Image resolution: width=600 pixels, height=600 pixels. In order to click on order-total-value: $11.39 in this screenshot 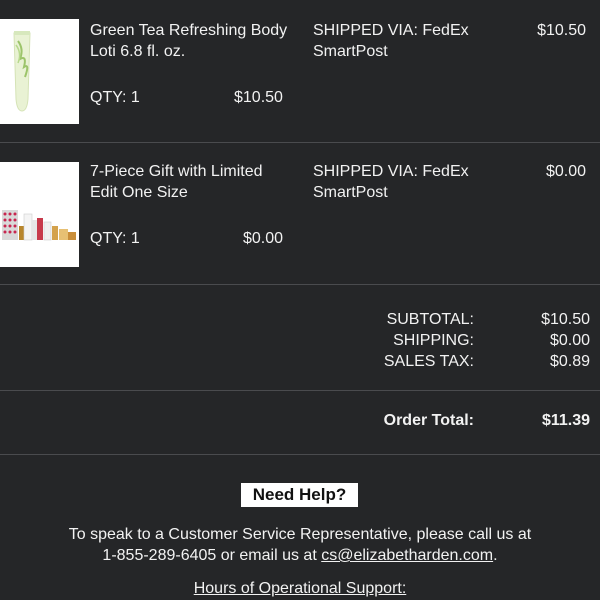, I will do `click(565, 420)`.